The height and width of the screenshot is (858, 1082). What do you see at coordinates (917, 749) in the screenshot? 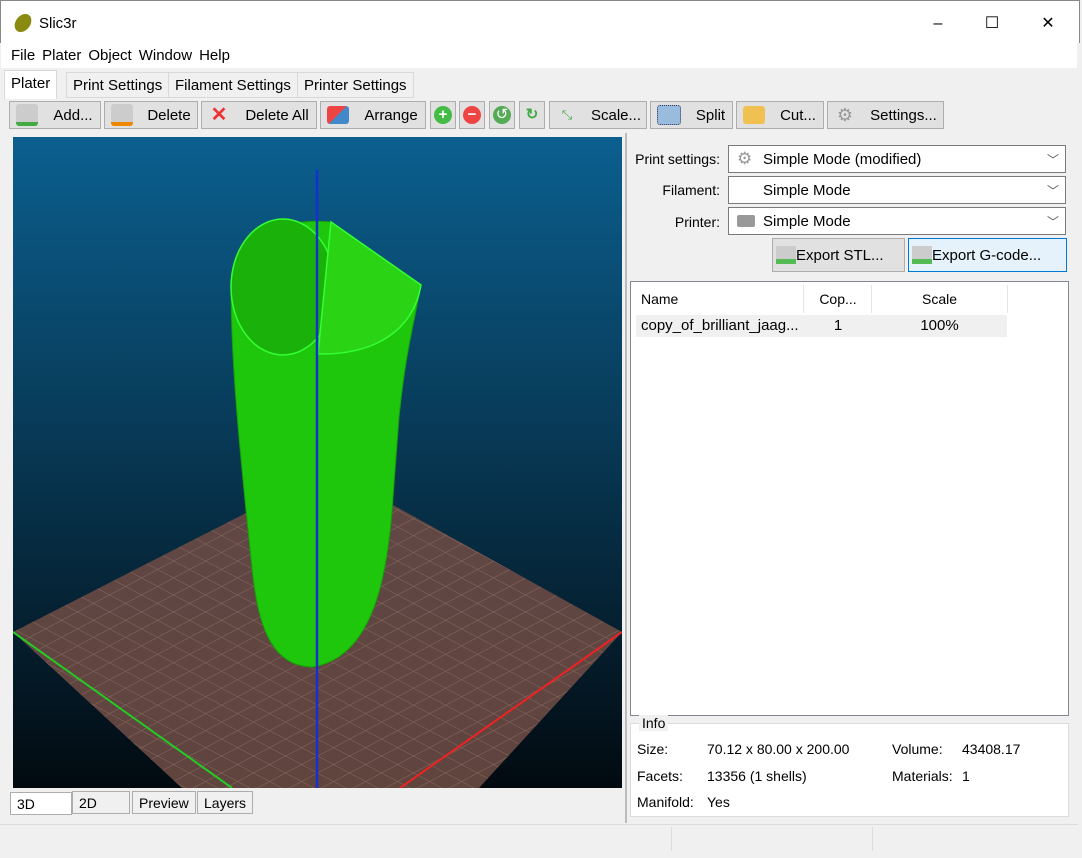
I see `volume-label: Volume:` at bounding box center [917, 749].